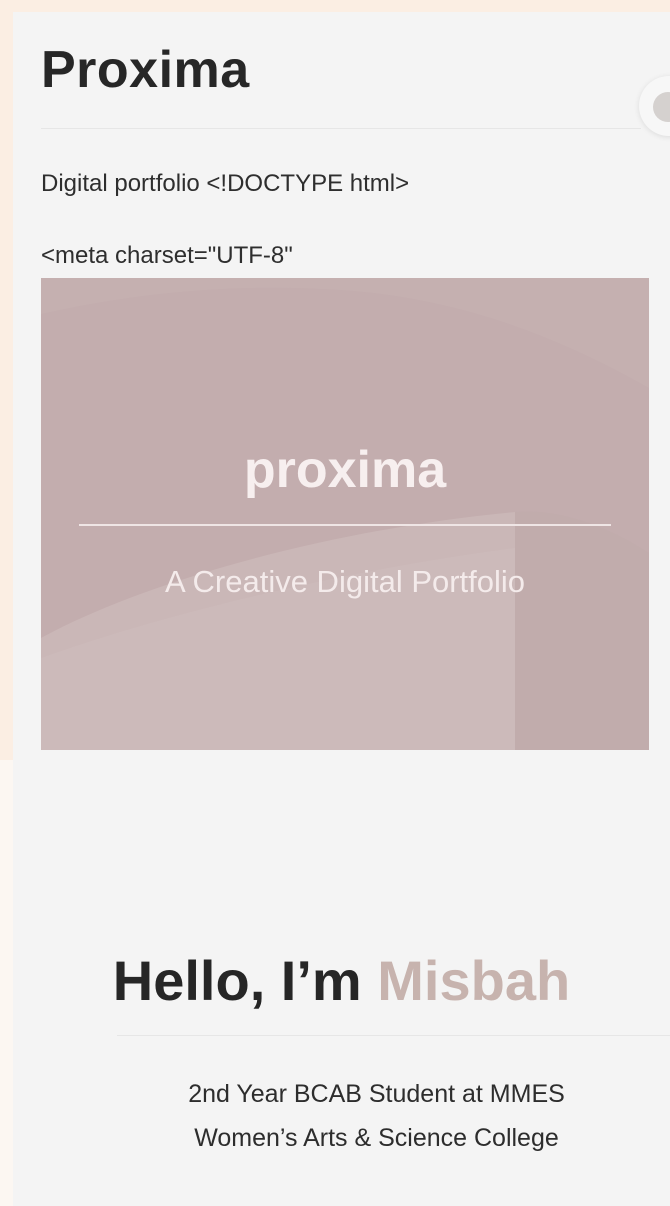 Image resolution: width=670 pixels, height=1206 pixels. I want to click on hero-divider, so click(345, 525).